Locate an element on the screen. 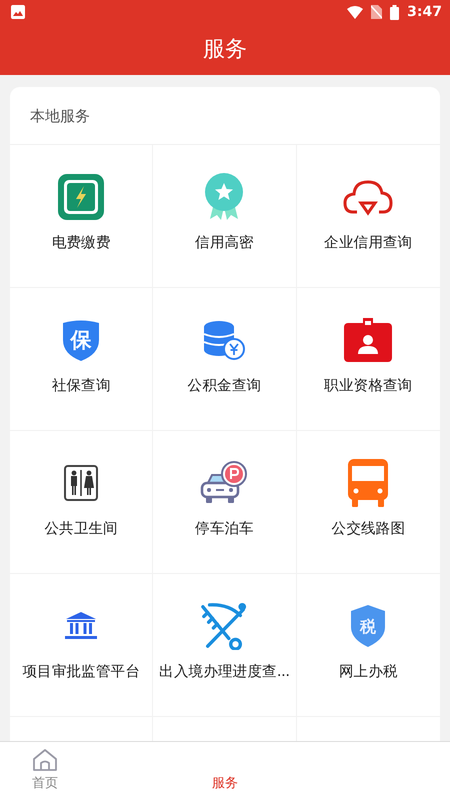  service-item: 电费缴费 is located at coordinates (82, 216).